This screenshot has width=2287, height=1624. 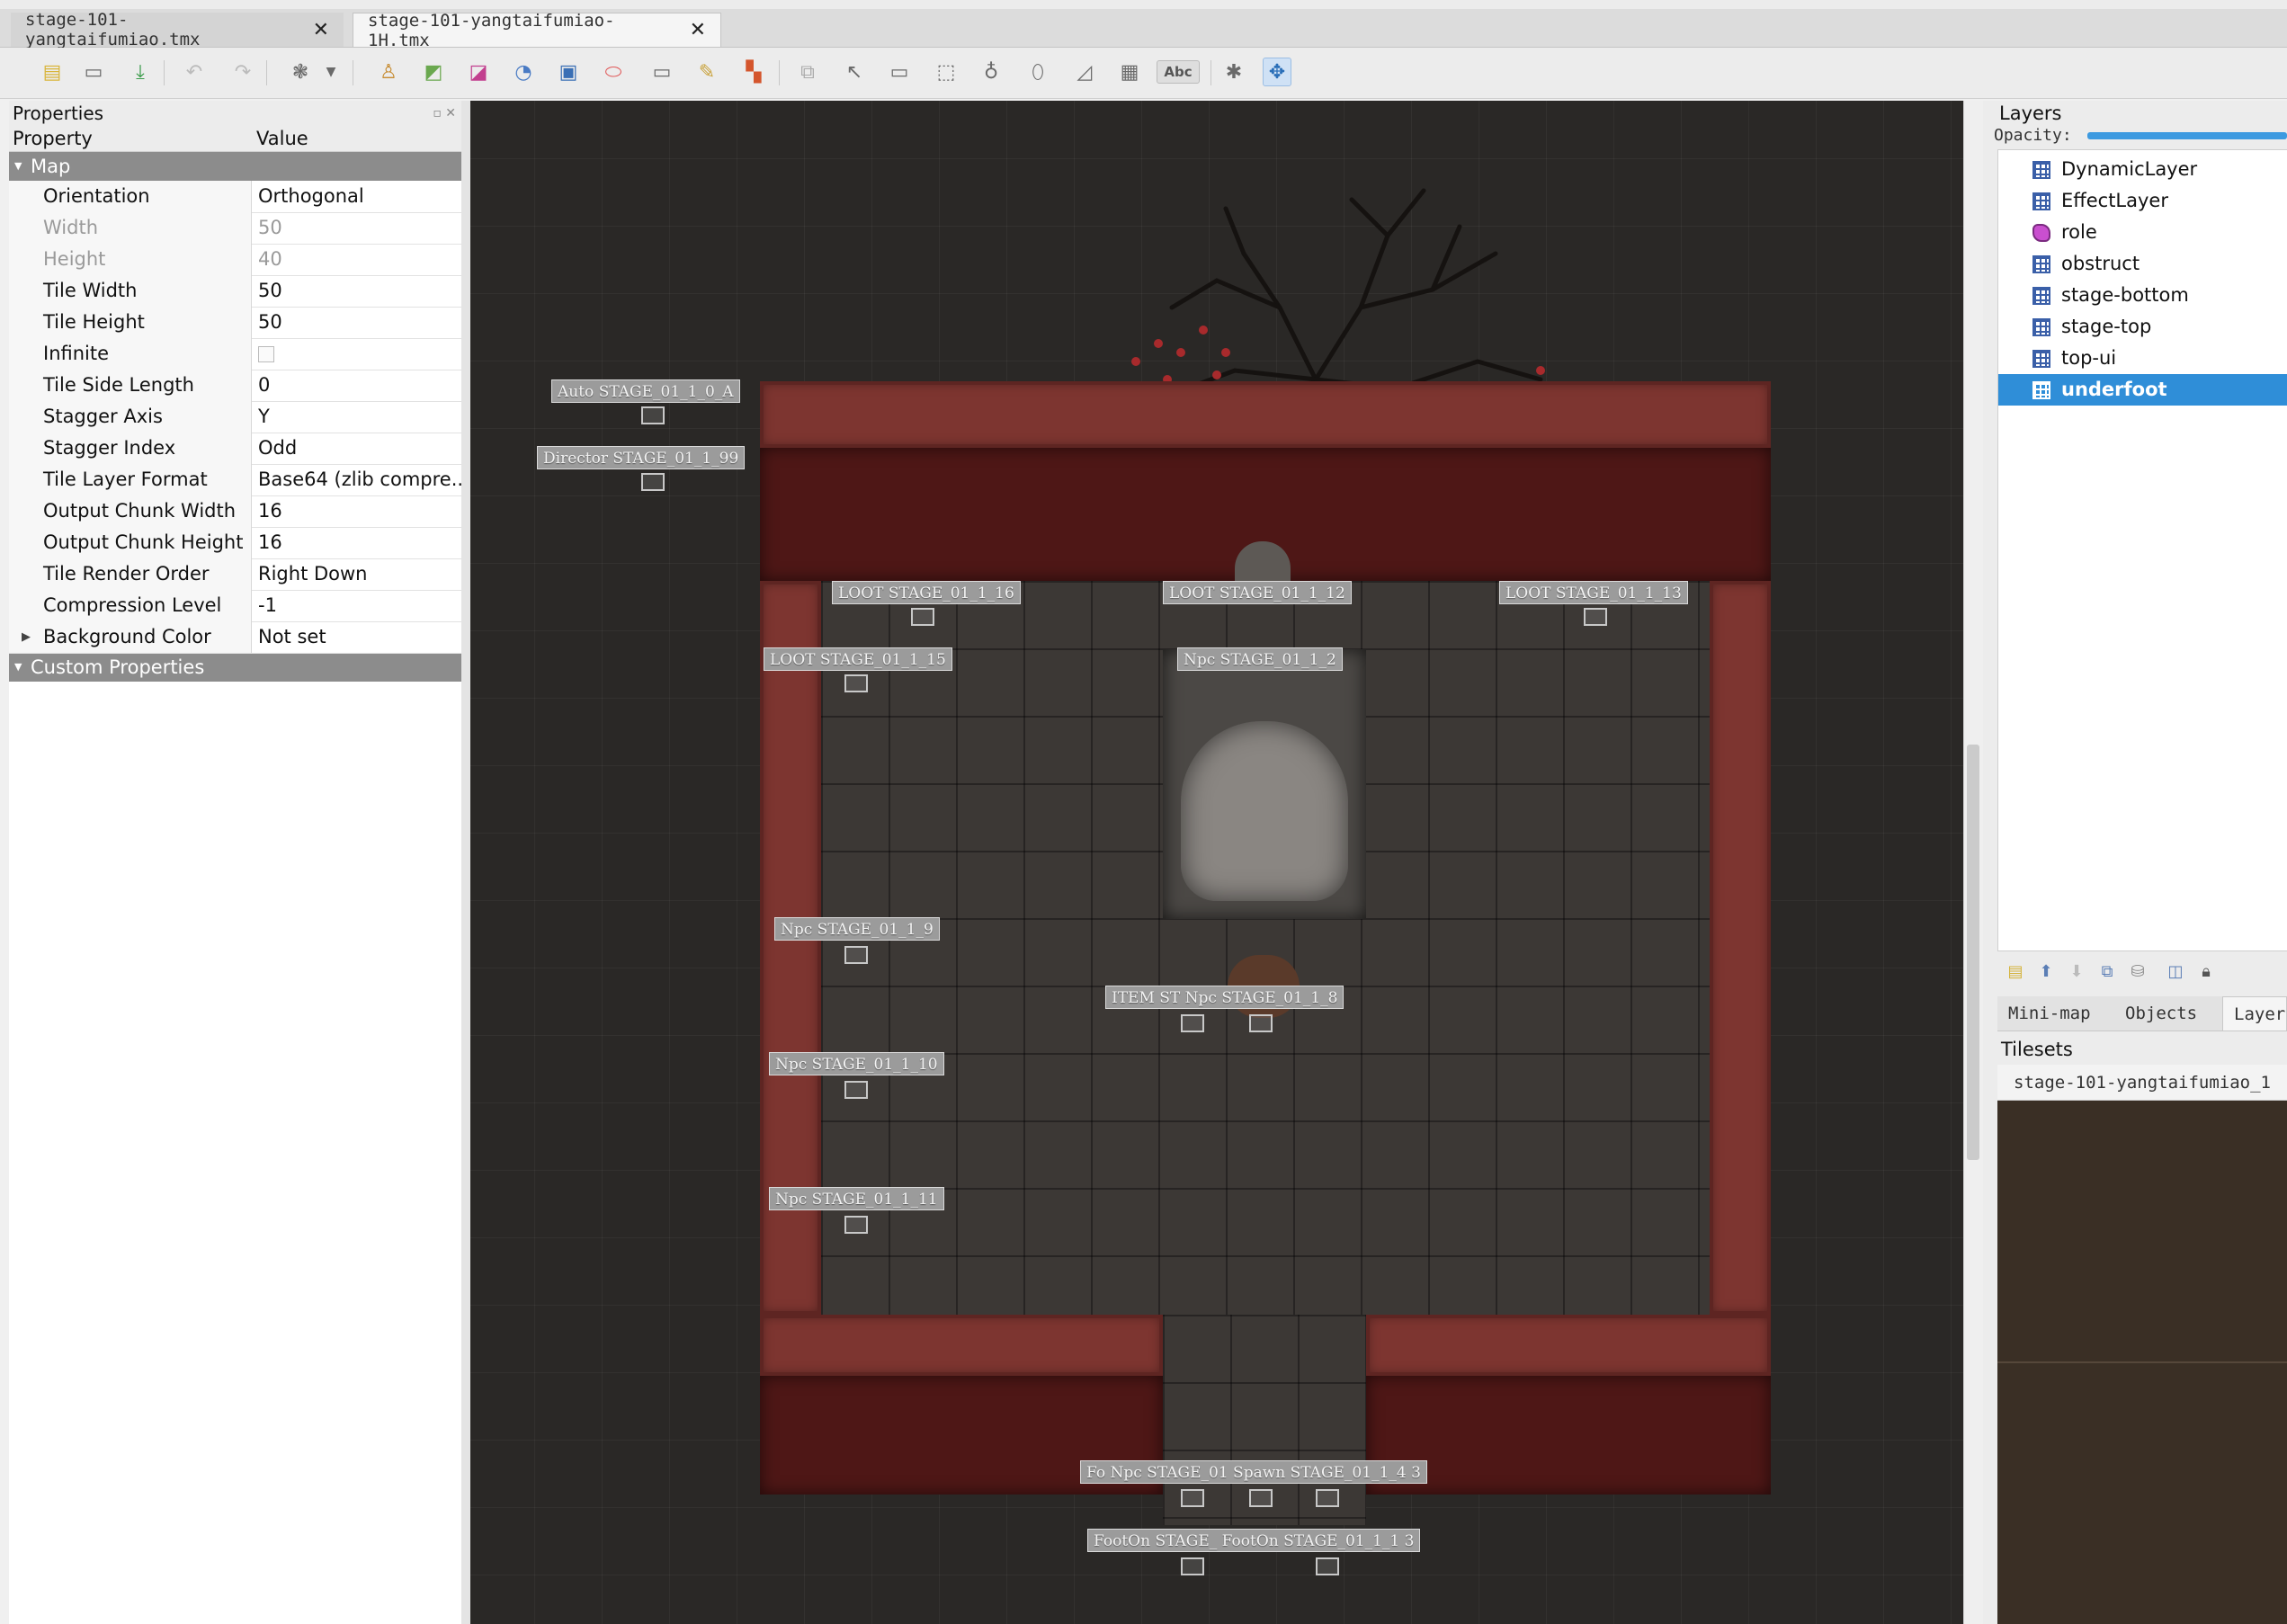 What do you see at coordinates (2138, 971) in the screenshot?
I see `remove-layer-icon: ⛁` at bounding box center [2138, 971].